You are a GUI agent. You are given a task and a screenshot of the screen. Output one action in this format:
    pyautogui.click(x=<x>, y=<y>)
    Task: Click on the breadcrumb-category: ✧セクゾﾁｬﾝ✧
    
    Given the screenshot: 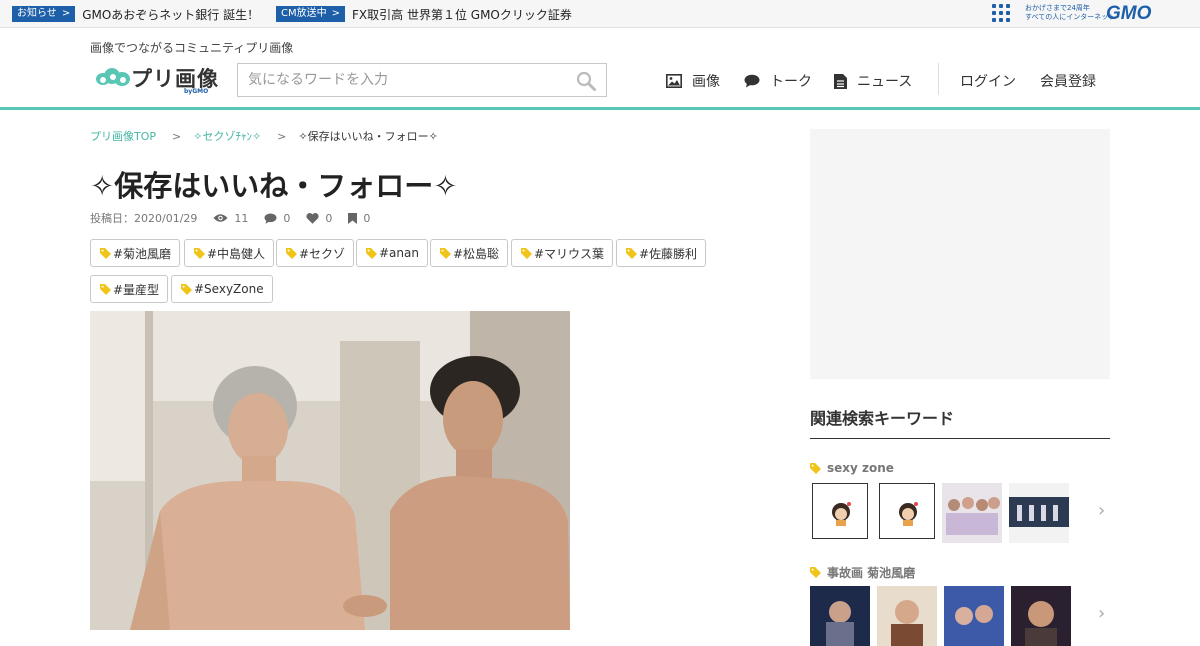 What is the action you would take?
    pyautogui.click(x=227, y=136)
    